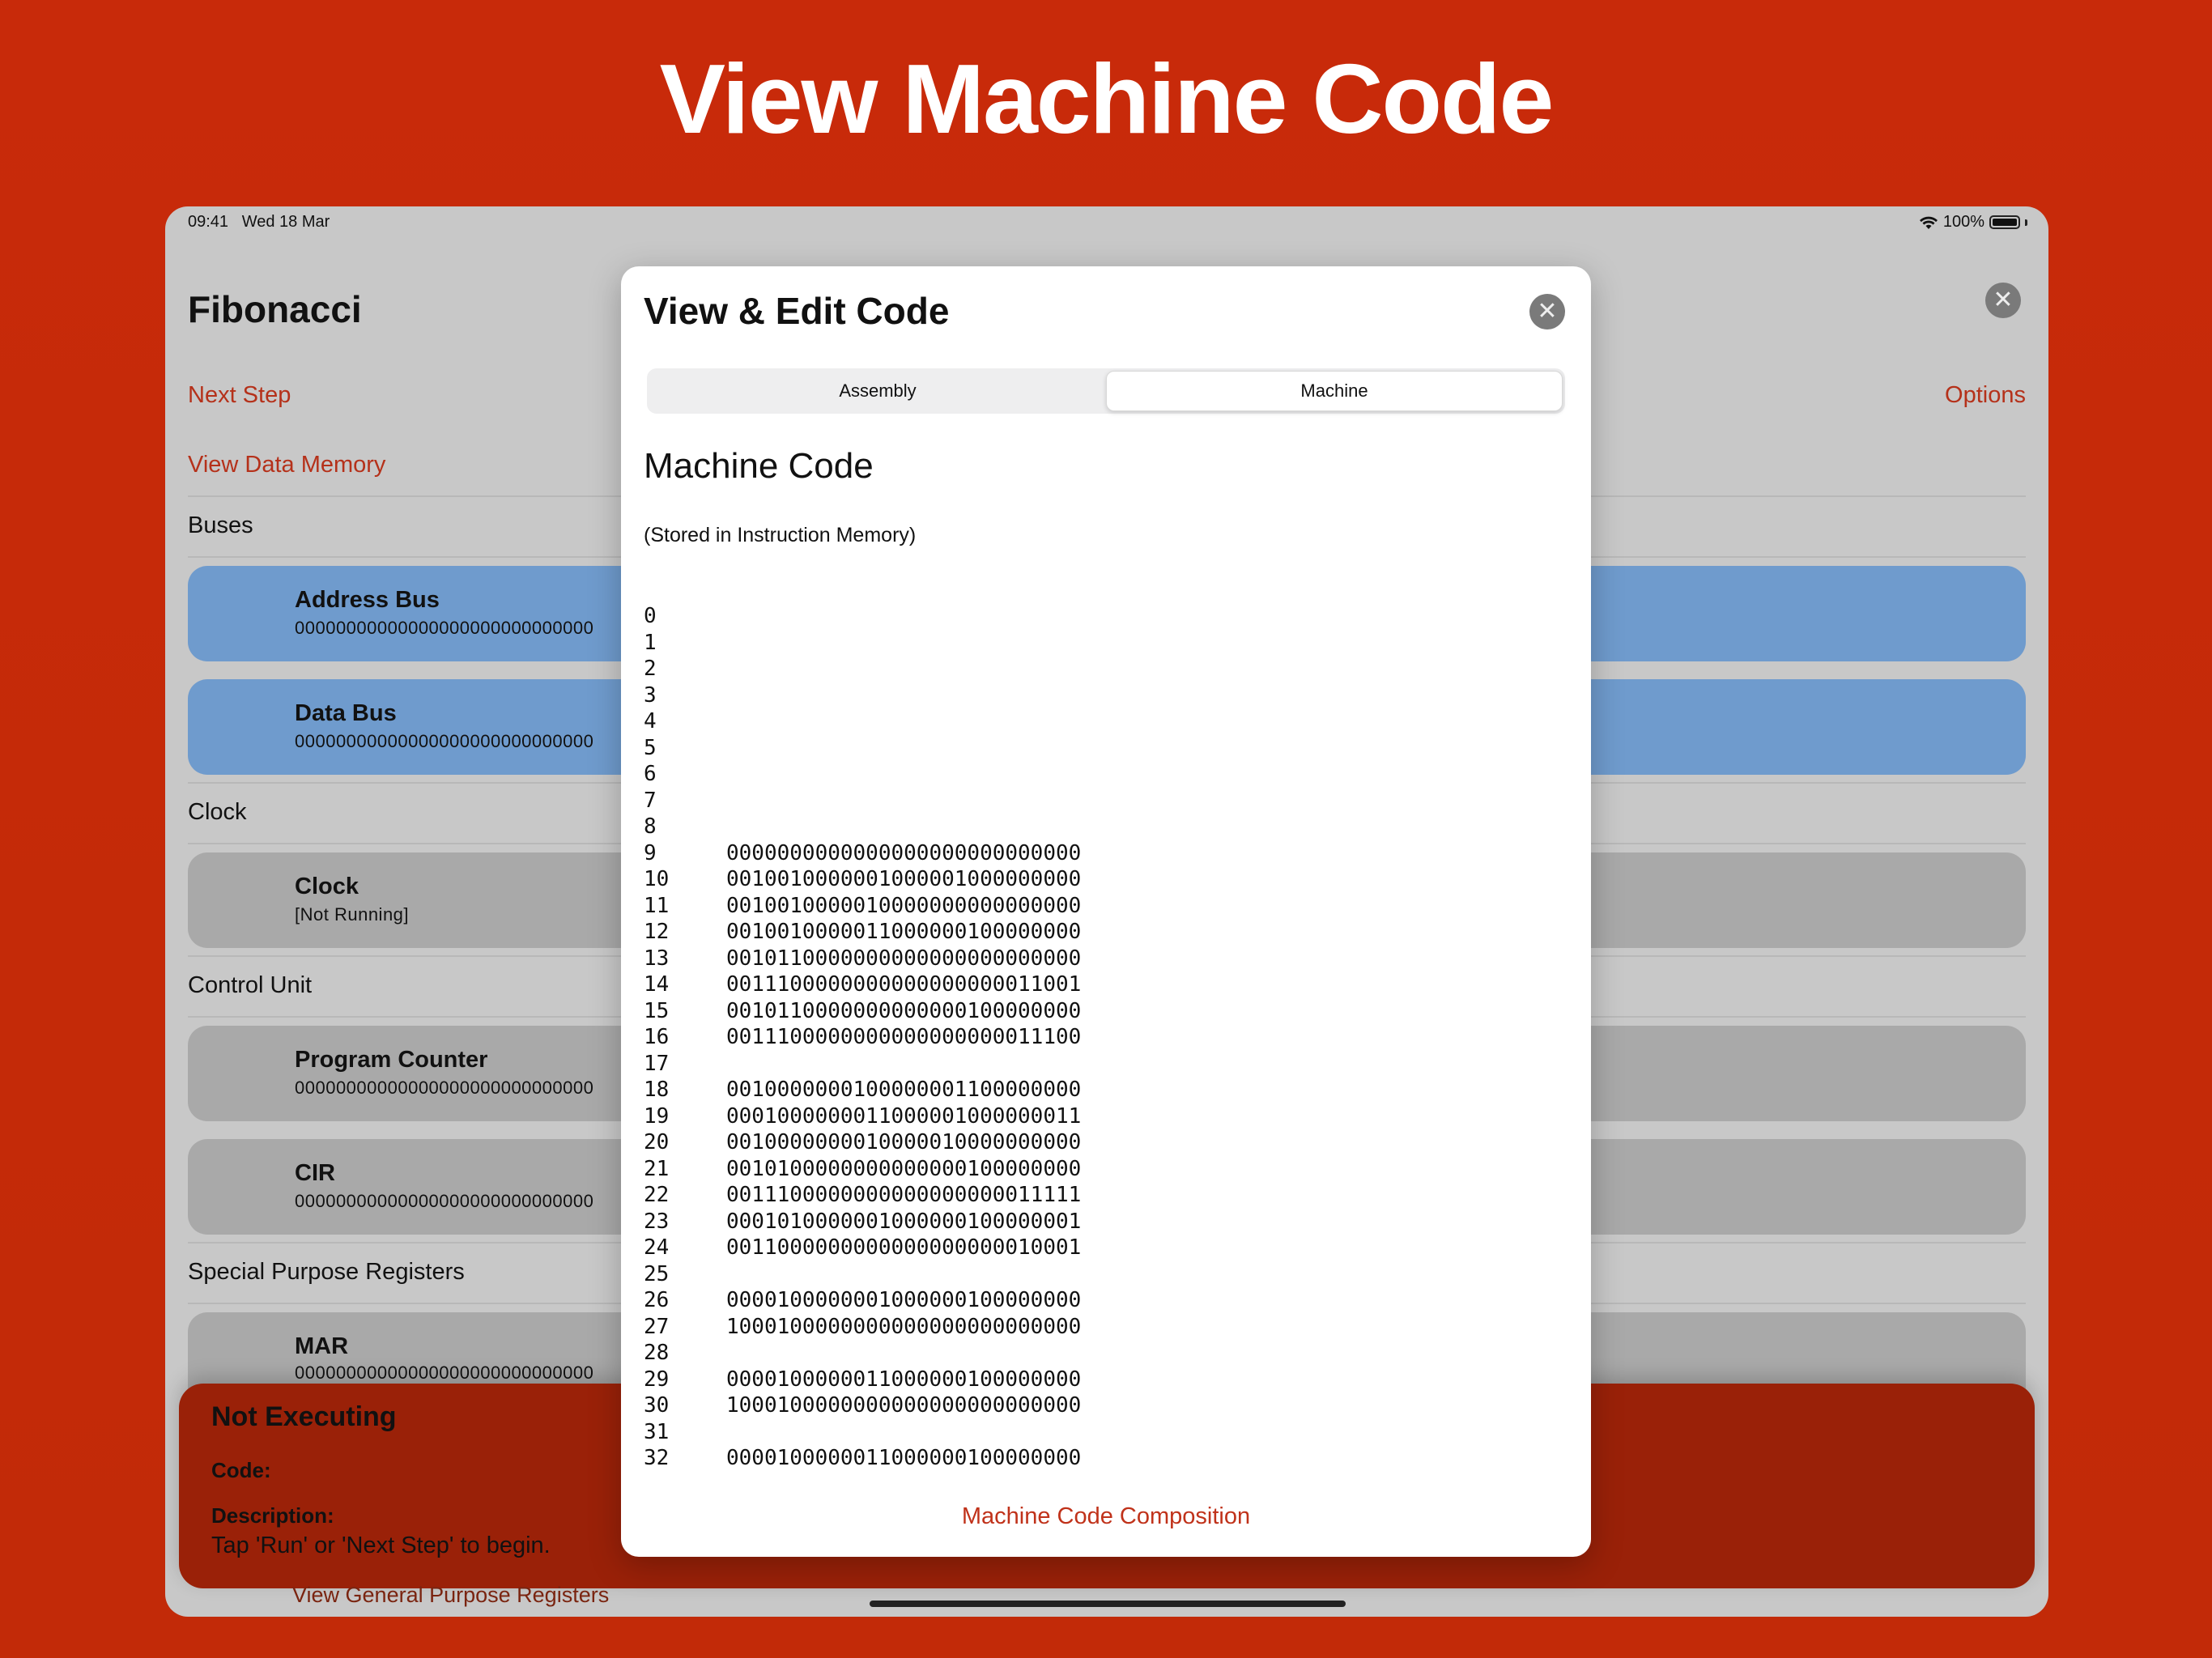 Image resolution: width=2212 pixels, height=1658 pixels. I want to click on line-number: 21, so click(657, 1168).